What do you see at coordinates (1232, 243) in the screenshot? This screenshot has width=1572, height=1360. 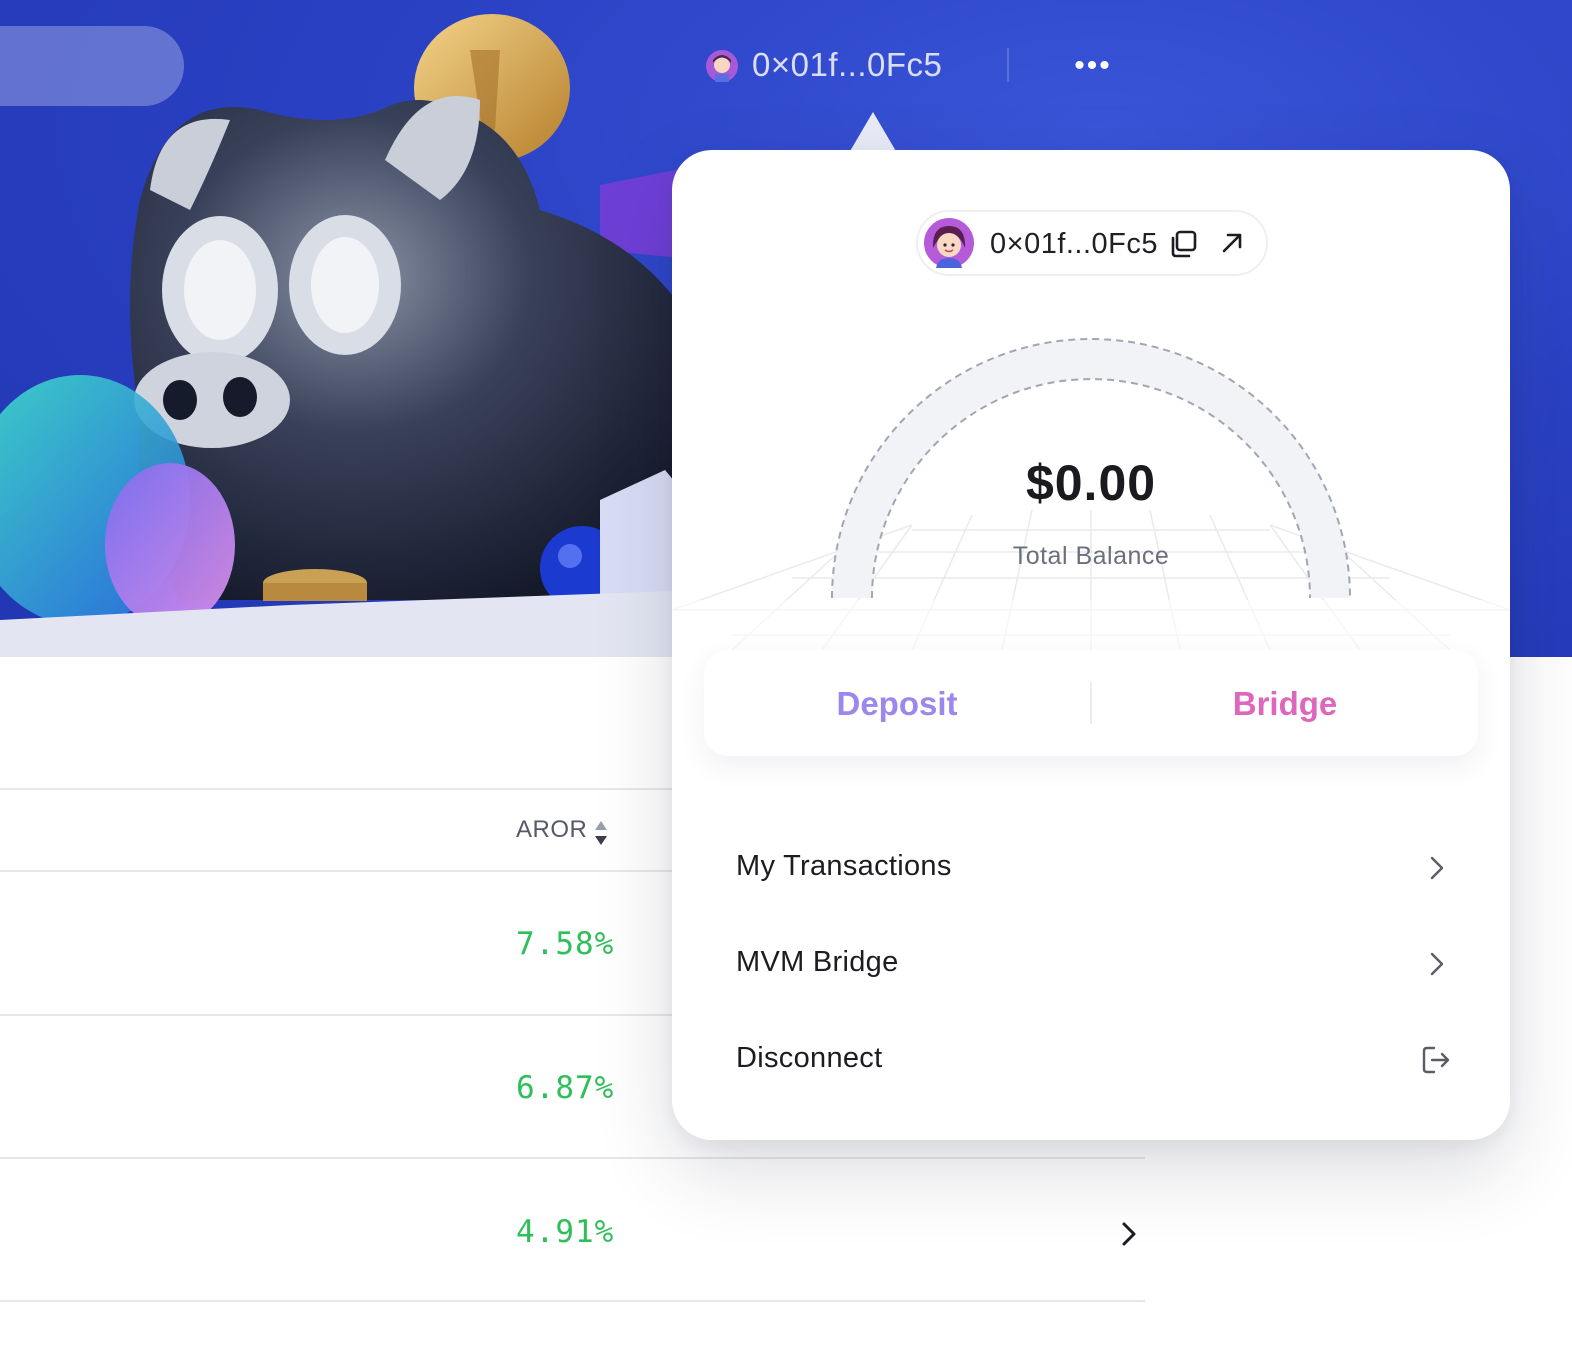 I see `external-link-icon` at bounding box center [1232, 243].